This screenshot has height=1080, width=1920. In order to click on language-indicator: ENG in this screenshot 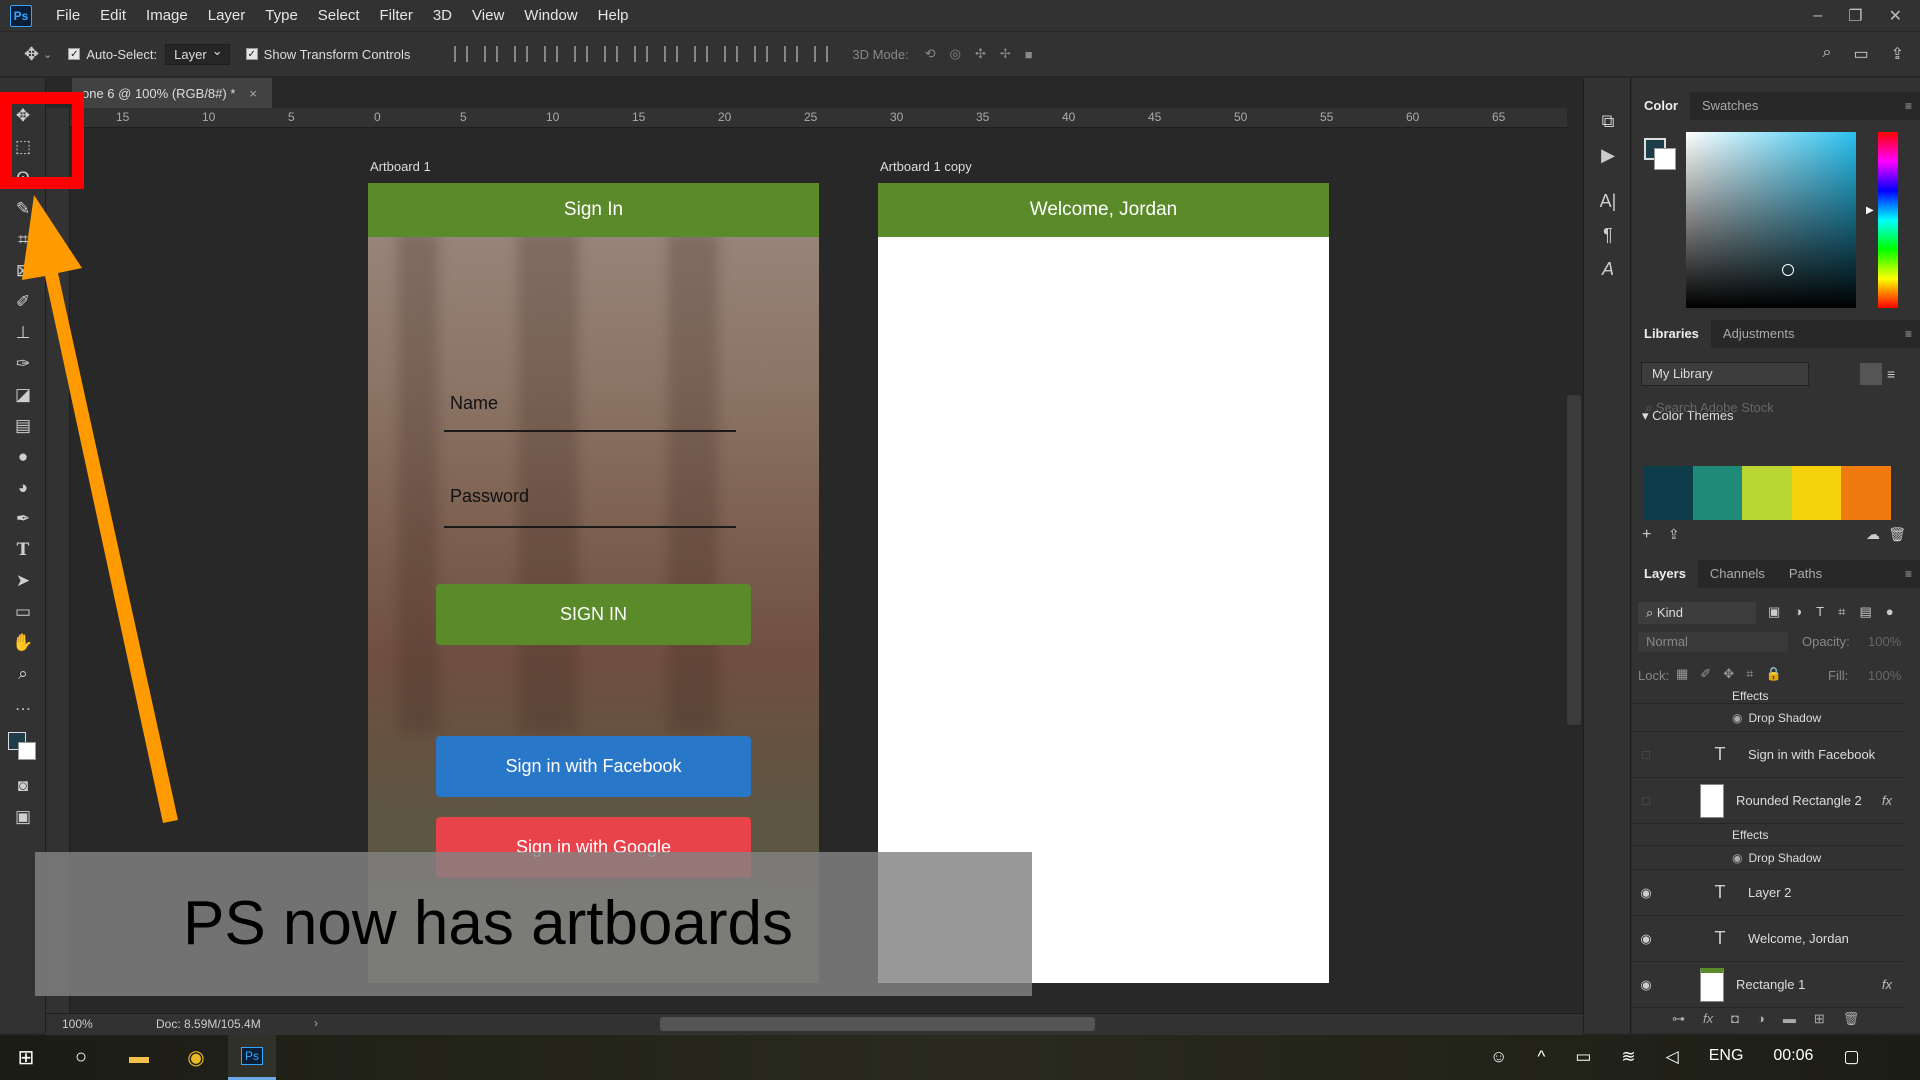, I will do `click(1726, 1057)`.